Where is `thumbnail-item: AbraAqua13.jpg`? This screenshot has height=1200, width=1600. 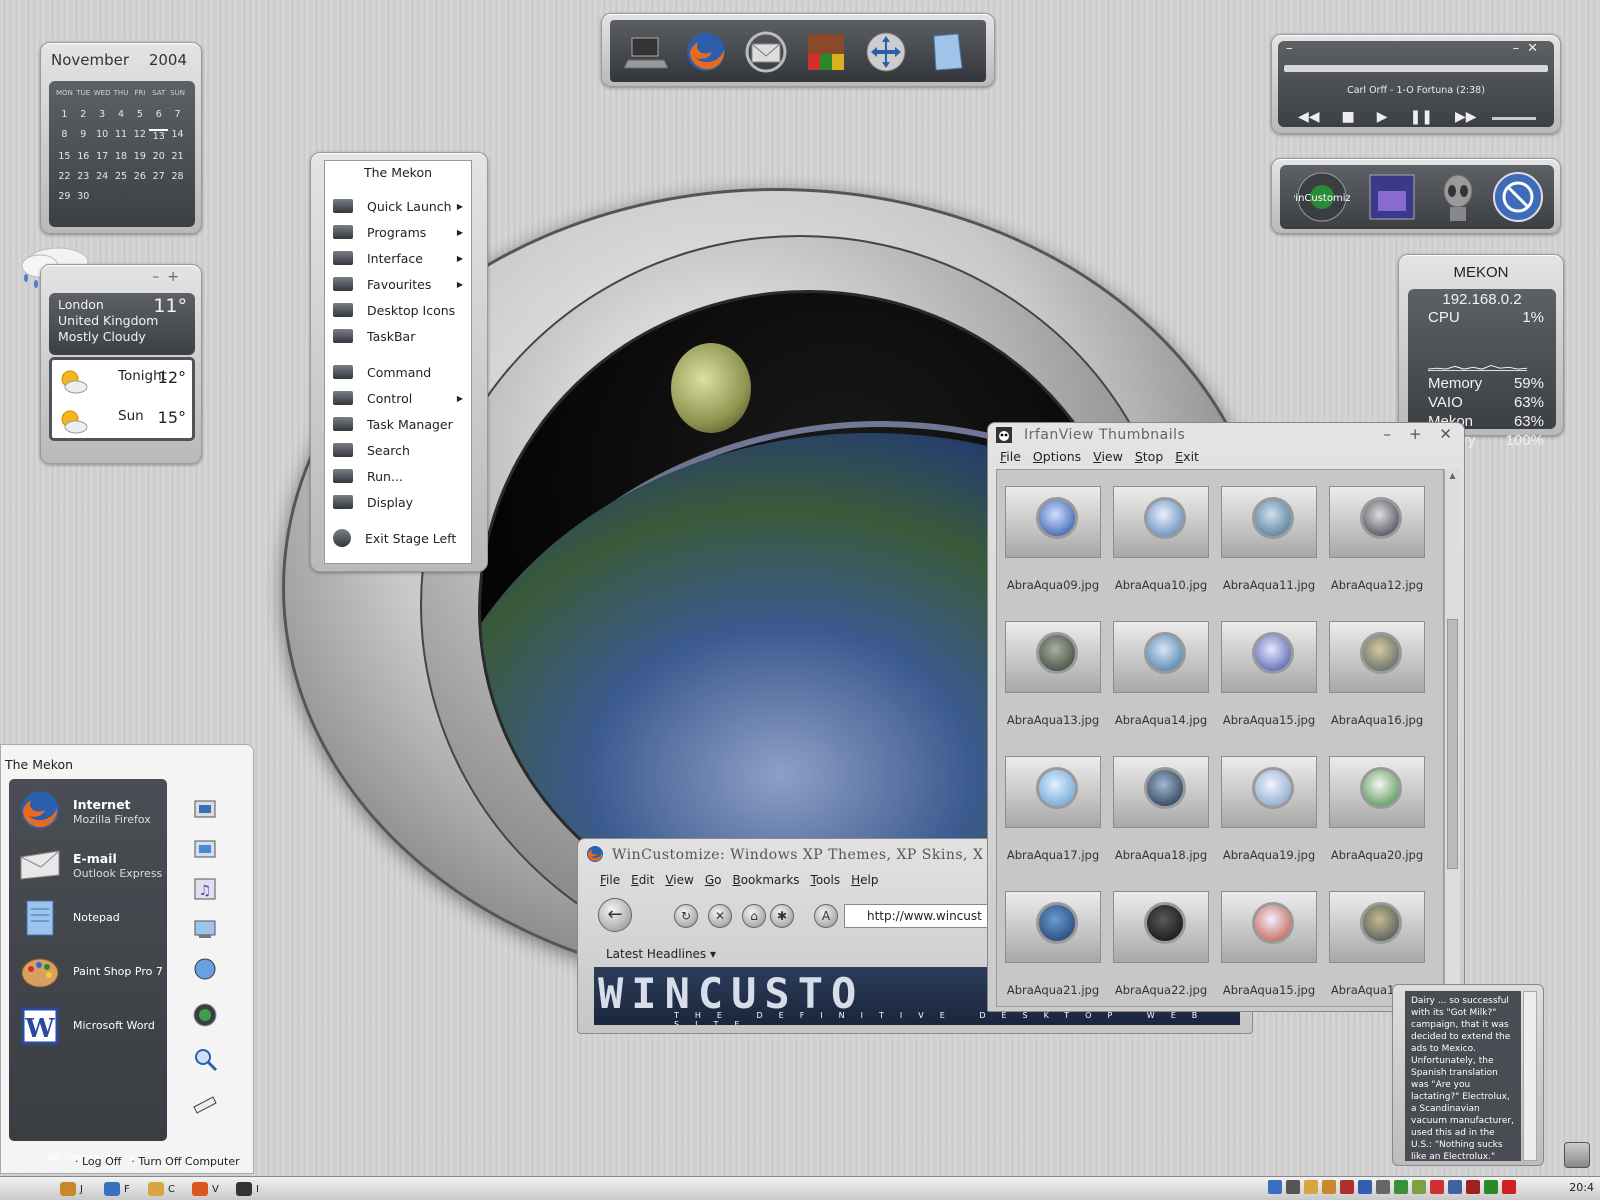
thumbnail-item: AbraAqua13.jpg is located at coordinates (1053, 684).